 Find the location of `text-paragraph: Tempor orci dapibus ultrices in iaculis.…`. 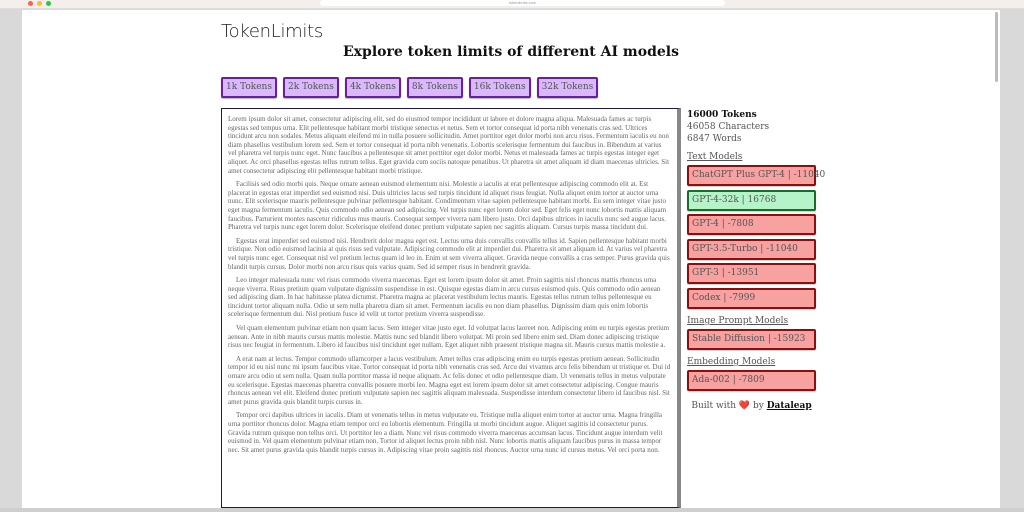

text-paragraph: Tempor orci dapibus ultrices in iaculis.… is located at coordinates (445, 432).